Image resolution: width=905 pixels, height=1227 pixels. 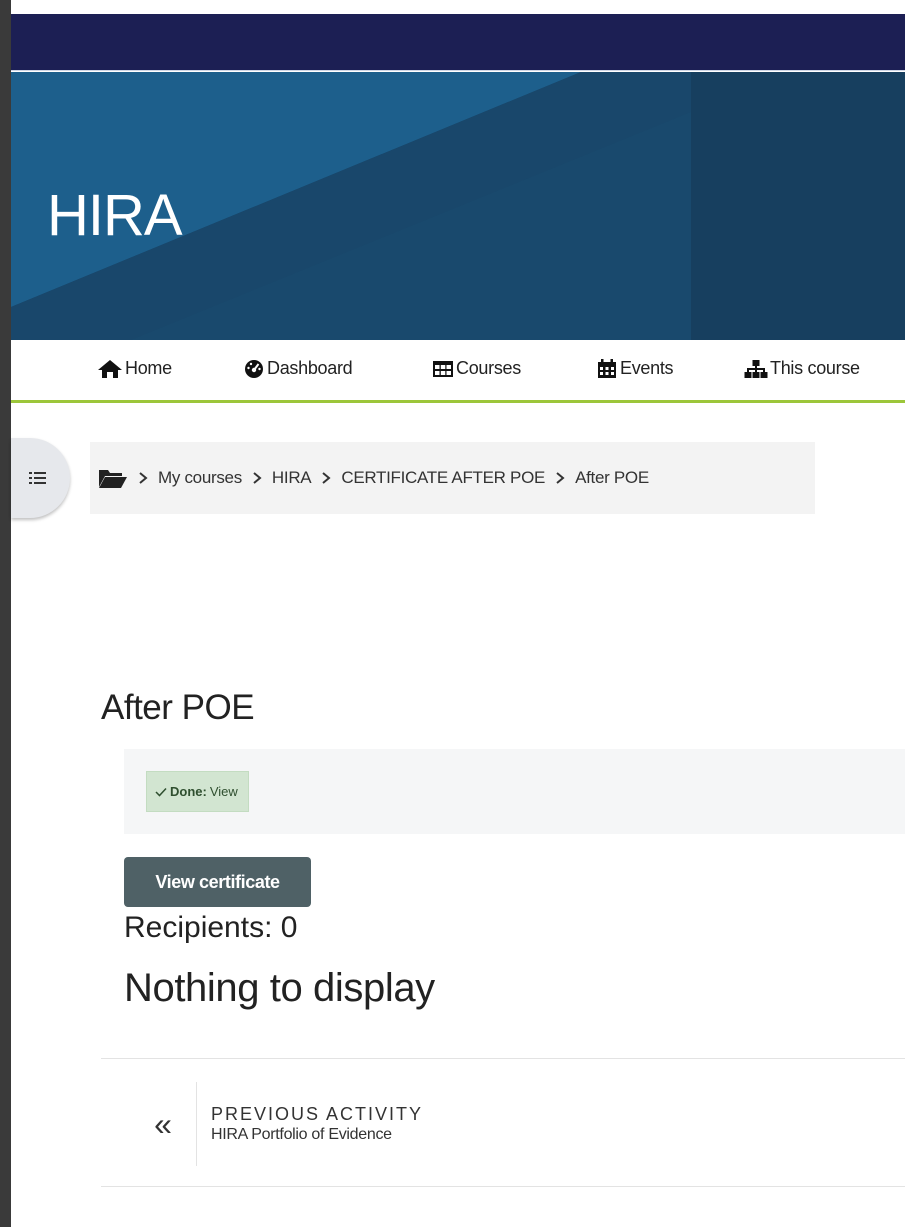 I want to click on nav-dashboard-label: Dashboard, so click(x=310, y=368).